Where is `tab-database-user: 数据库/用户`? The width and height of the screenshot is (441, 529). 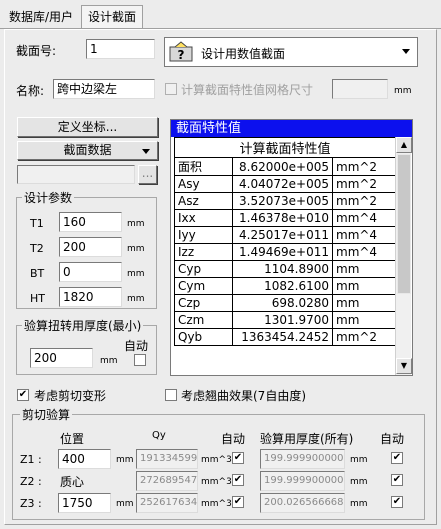
tab-database-user: 数据库/用户 is located at coordinates (41, 17).